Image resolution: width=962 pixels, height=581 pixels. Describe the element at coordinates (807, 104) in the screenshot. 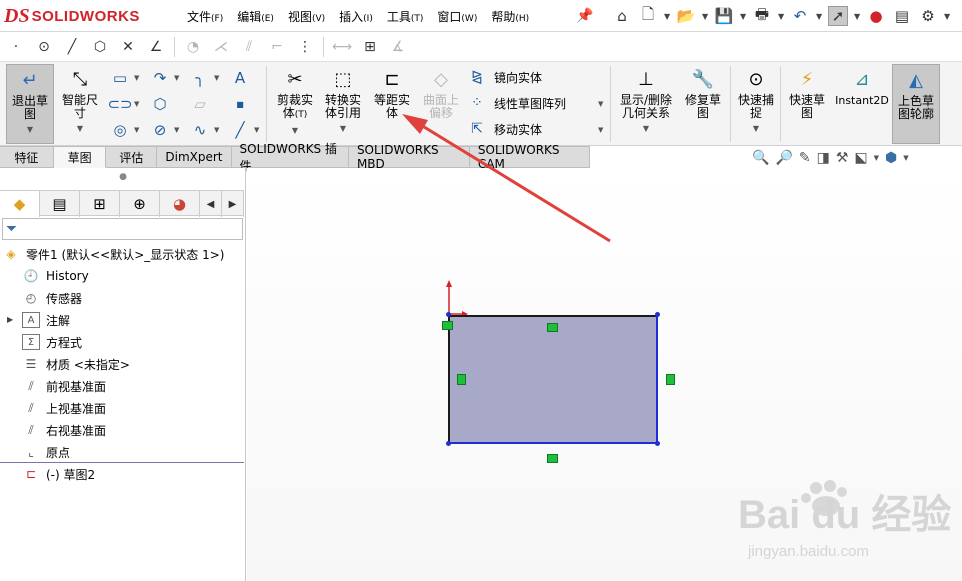

I see `rapid-sketch-button: ⚡ 快速草图` at that location.